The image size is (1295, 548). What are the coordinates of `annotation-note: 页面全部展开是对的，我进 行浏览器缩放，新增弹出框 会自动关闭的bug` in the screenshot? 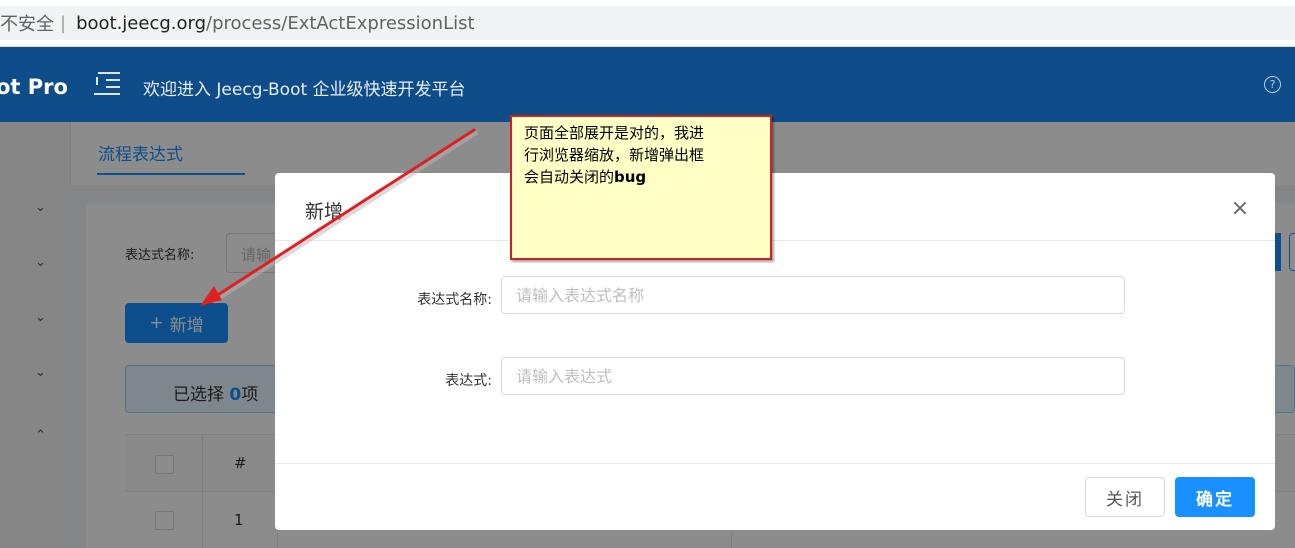 It's located at (641, 187).